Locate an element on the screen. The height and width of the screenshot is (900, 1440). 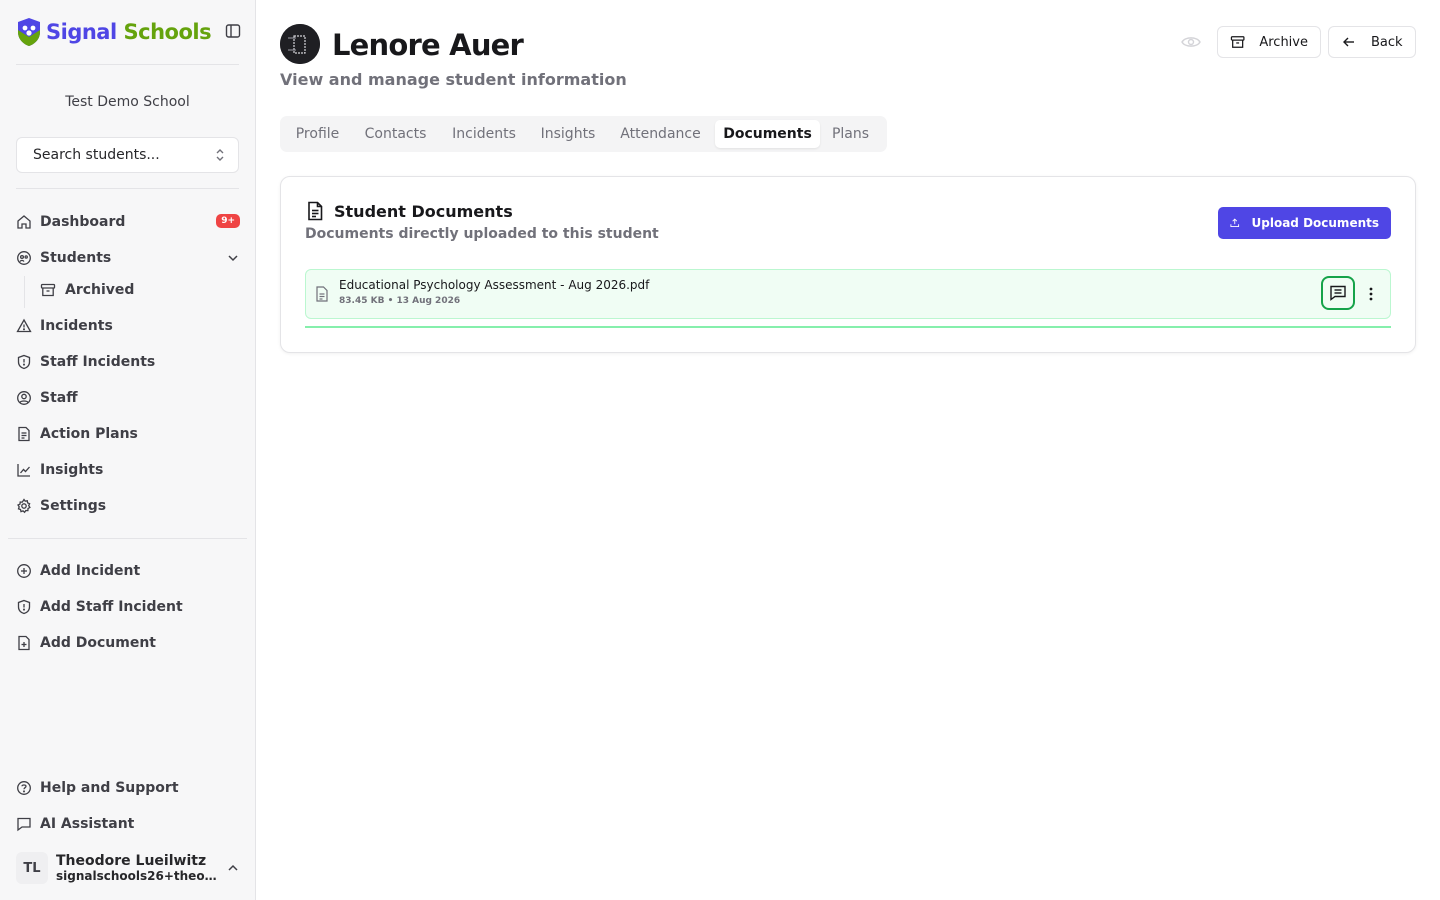
message-square-icon is located at coordinates (1338, 293).